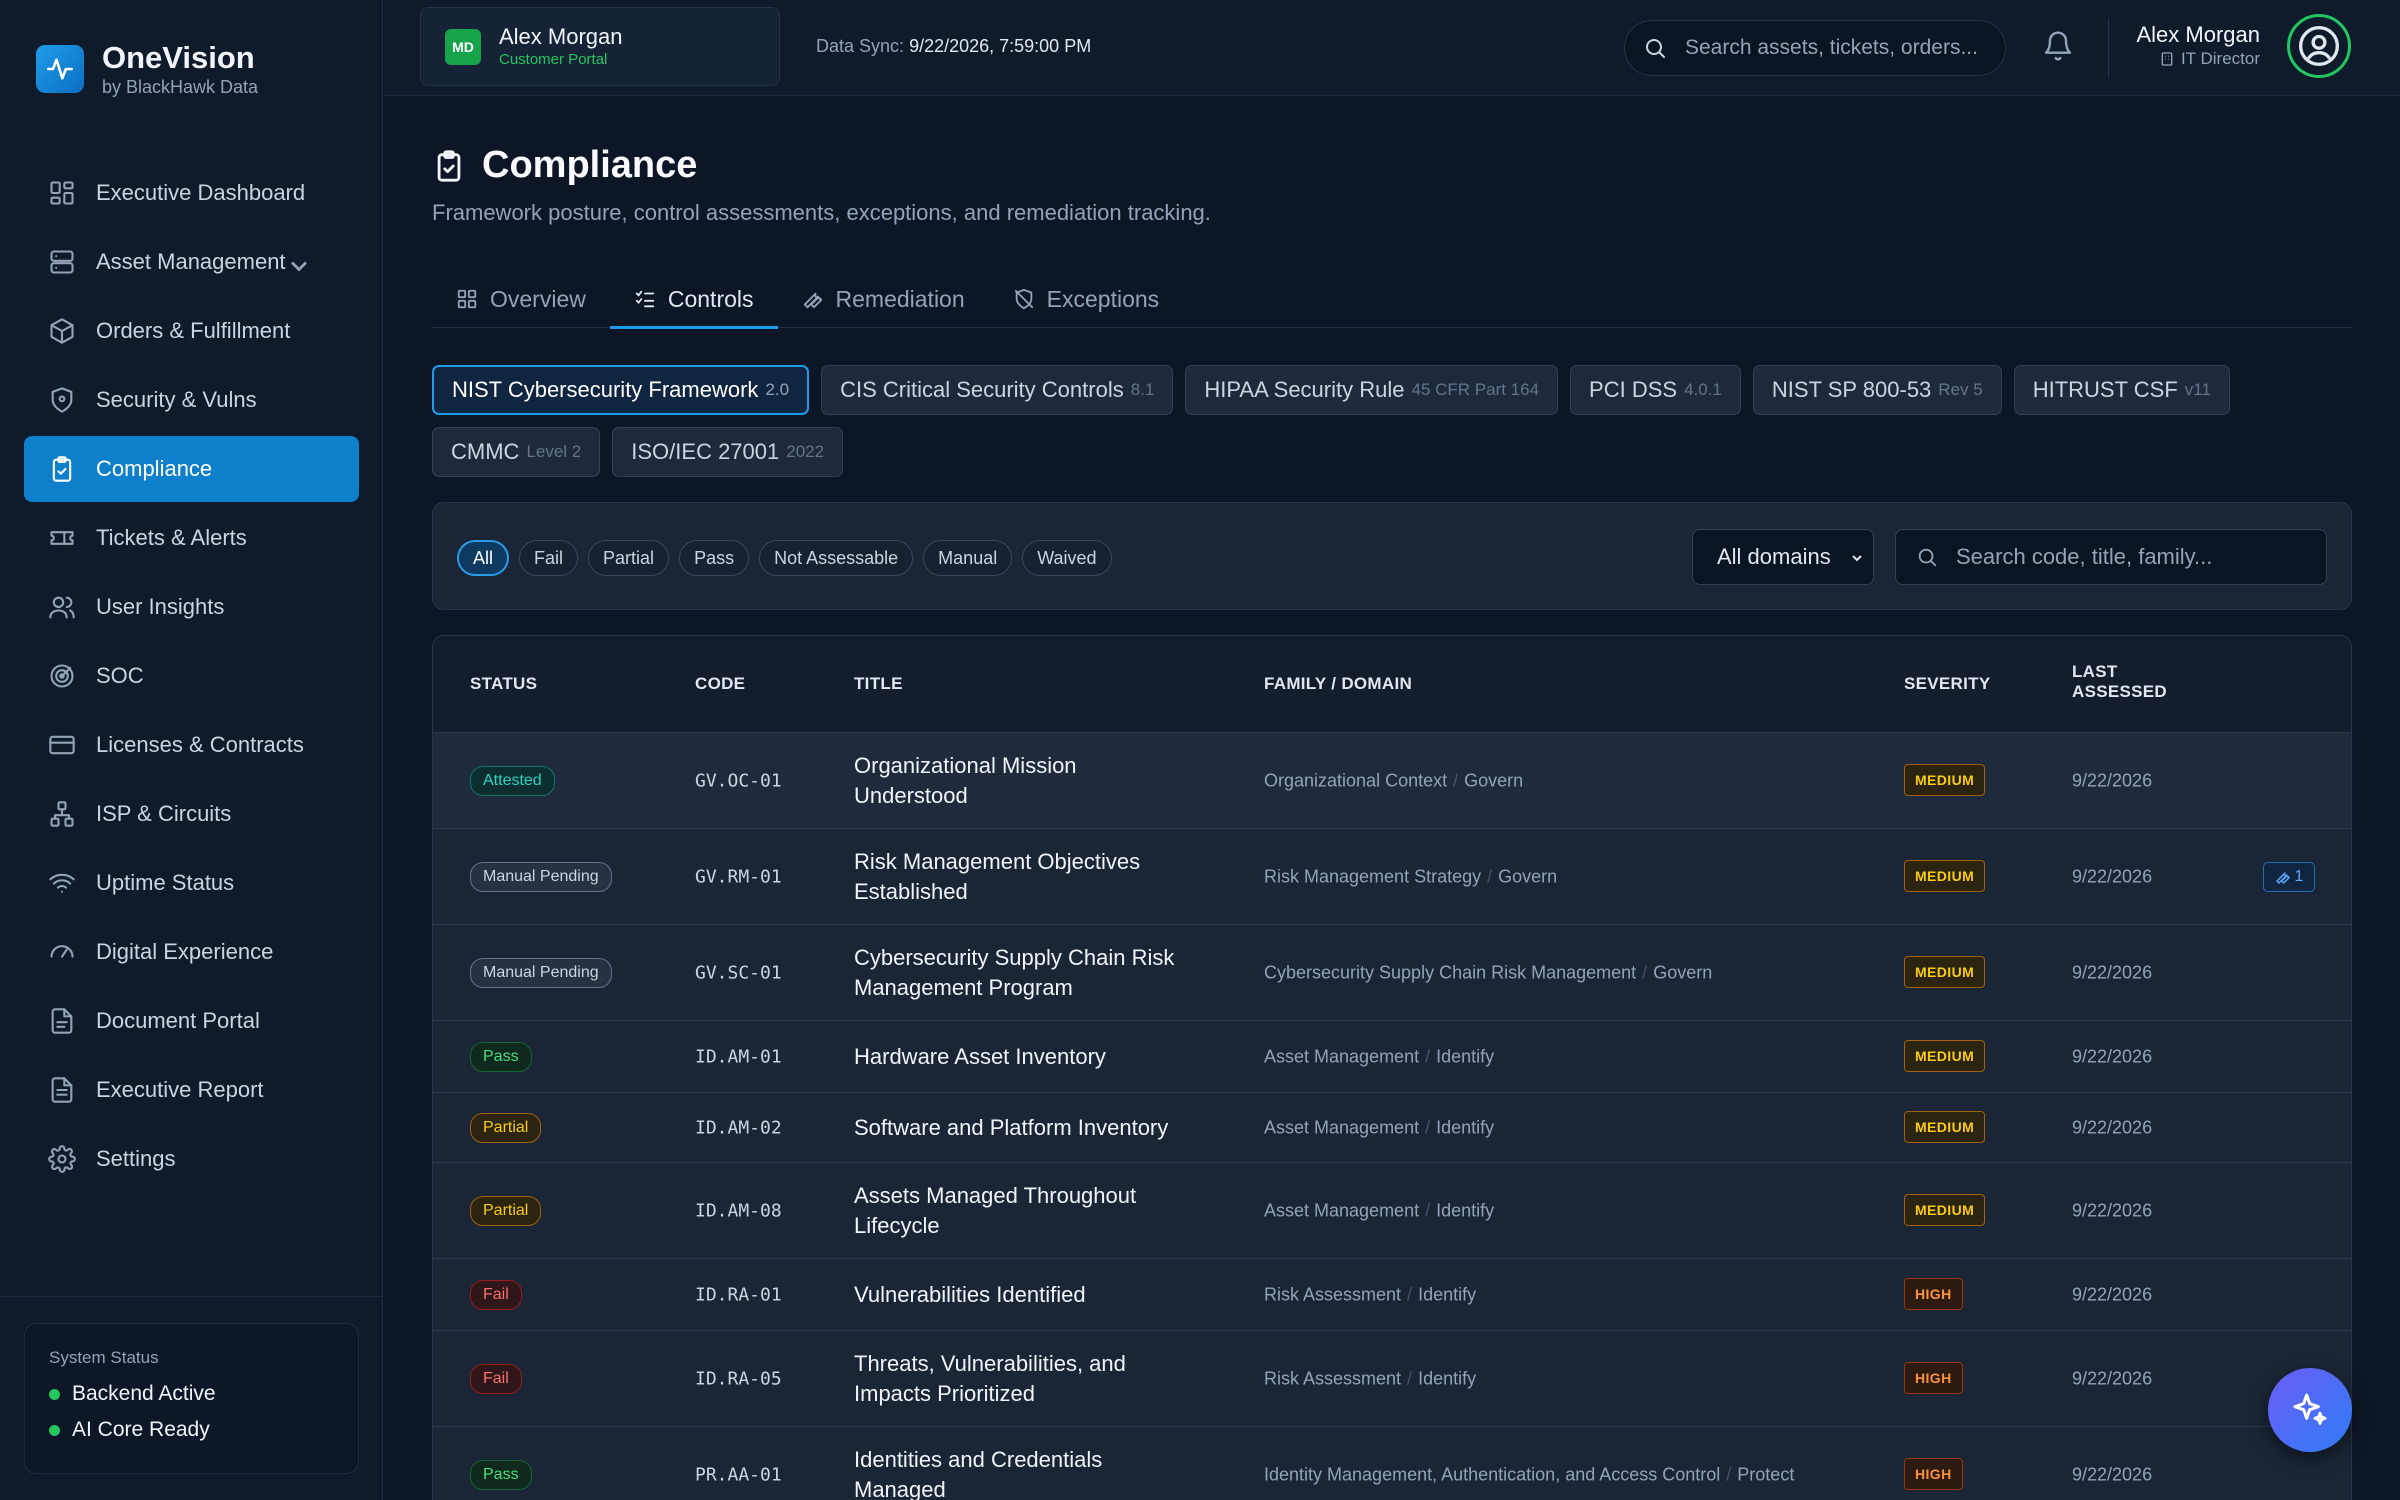  What do you see at coordinates (501, 1474) in the screenshot?
I see `status-badge: Pass` at bounding box center [501, 1474].